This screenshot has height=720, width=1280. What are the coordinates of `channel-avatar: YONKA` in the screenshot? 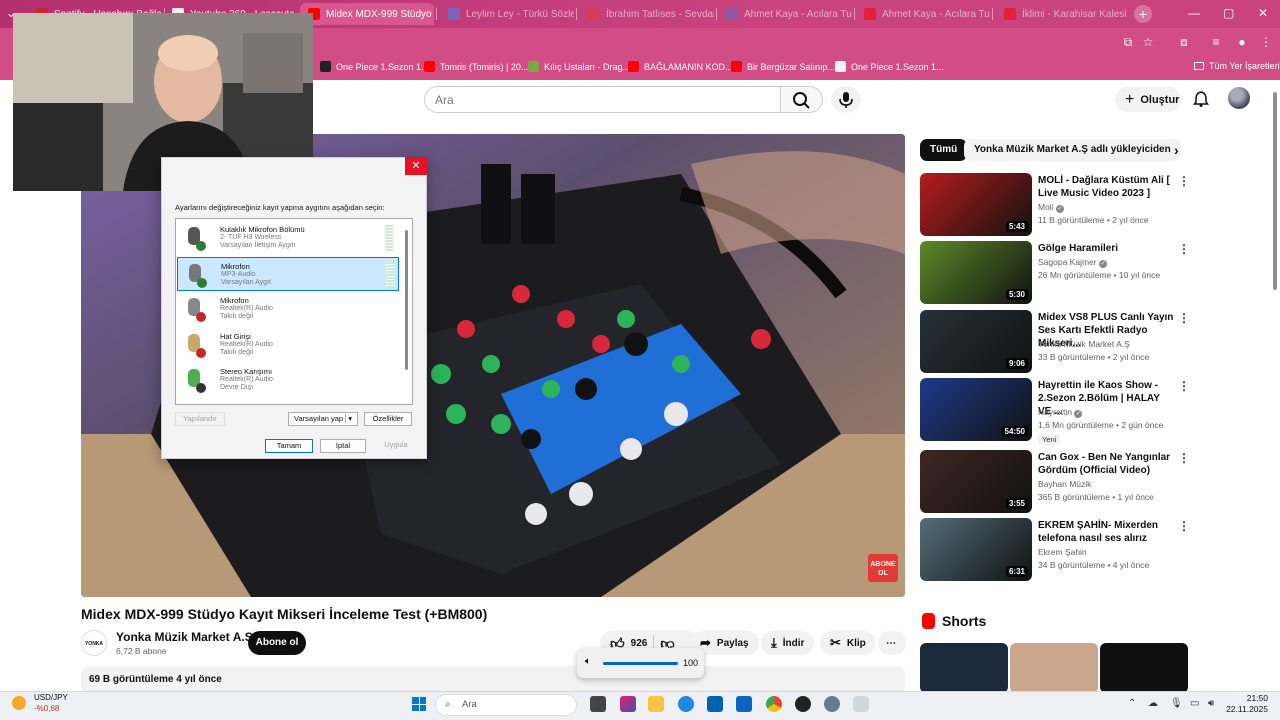 It's located at (94, 643).